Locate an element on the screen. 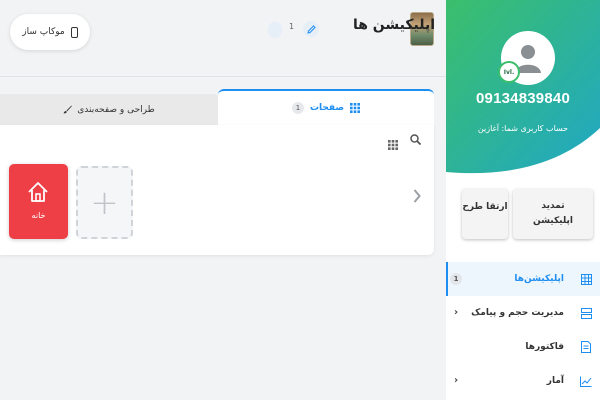 Image resolution: width=600 pixels, height=400 pixels. upgrade-plan-button: ارتقا طرح is located at coordinates (485, 214).